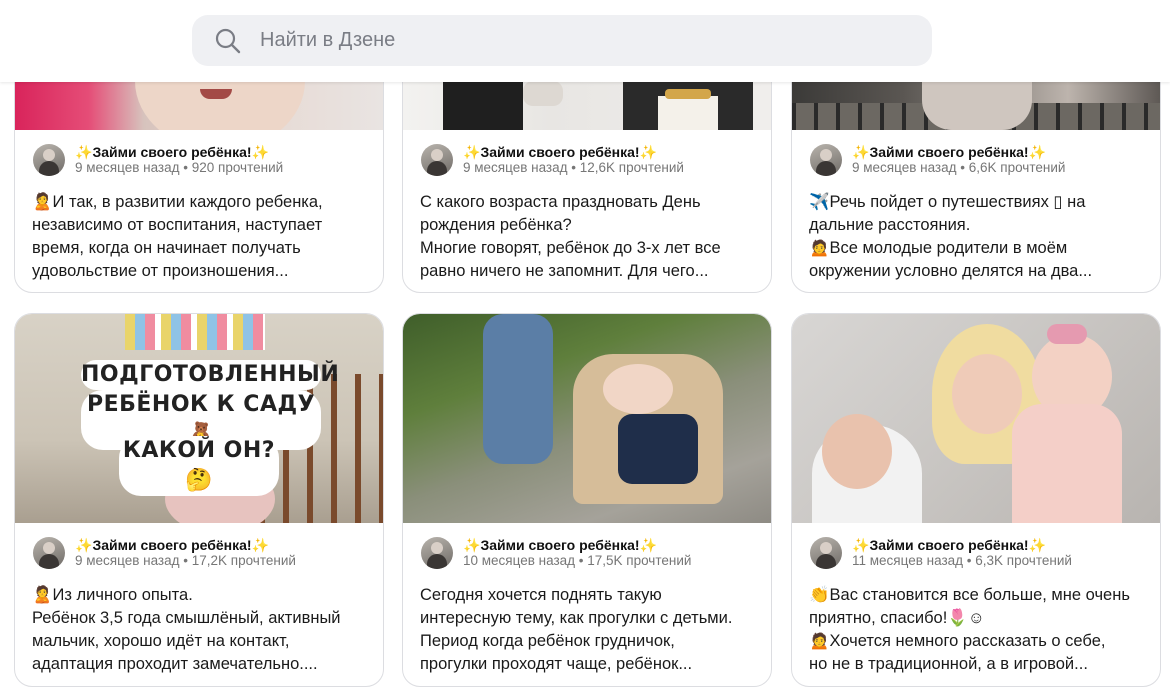 The height and width of the screenshot is (698, 1170). I want to click on post-stats: 11 месяцев назад • 6,3K прочтений, so click(962, 560).